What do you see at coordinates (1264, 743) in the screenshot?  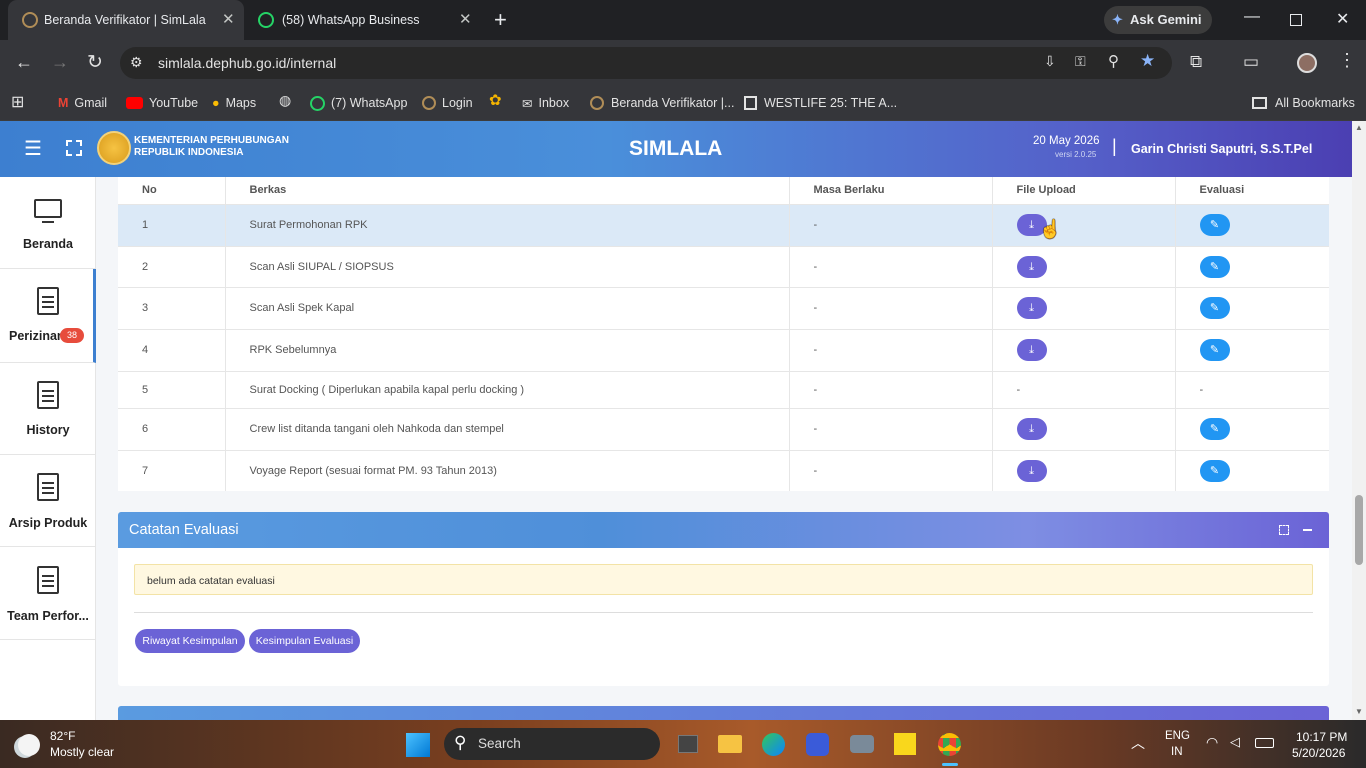 I see `battery-icon` at bounding box center [1264, 743].